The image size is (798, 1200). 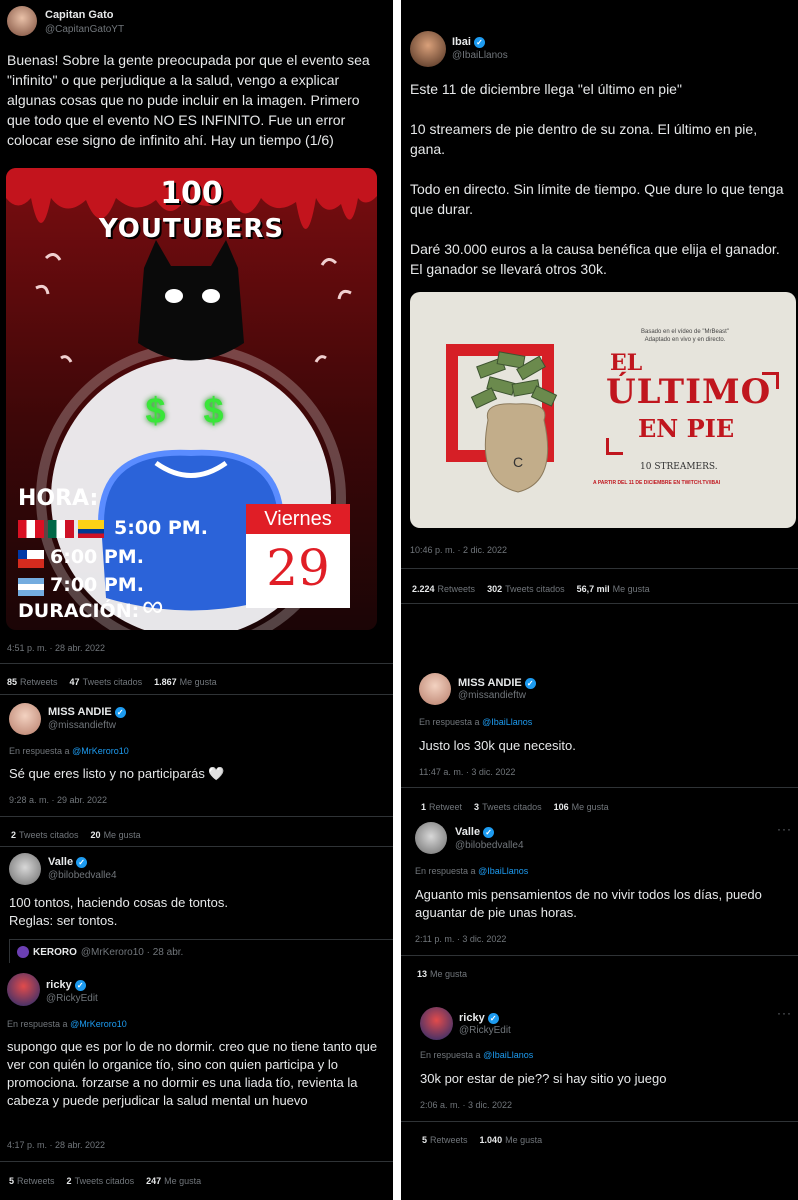 I want to click on chile-flag-icon, so click(x=31, y=559).